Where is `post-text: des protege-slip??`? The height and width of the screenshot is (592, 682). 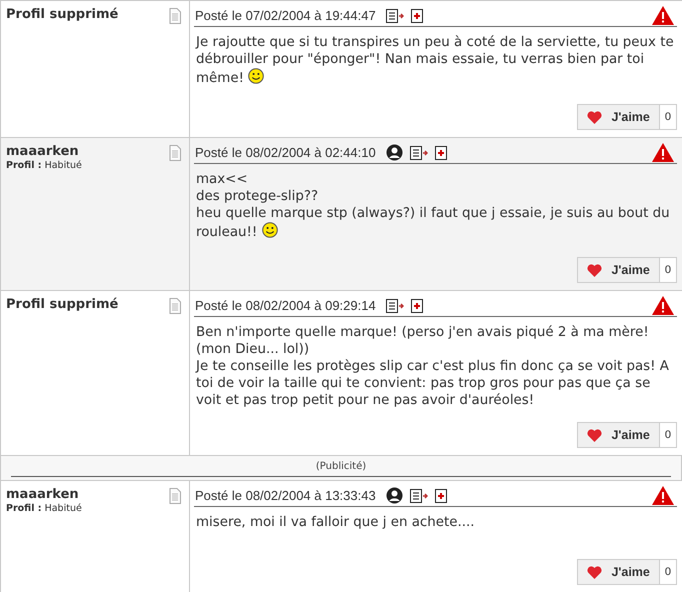 post-text: des protege-slip?? is located at coordinates (257, 196).